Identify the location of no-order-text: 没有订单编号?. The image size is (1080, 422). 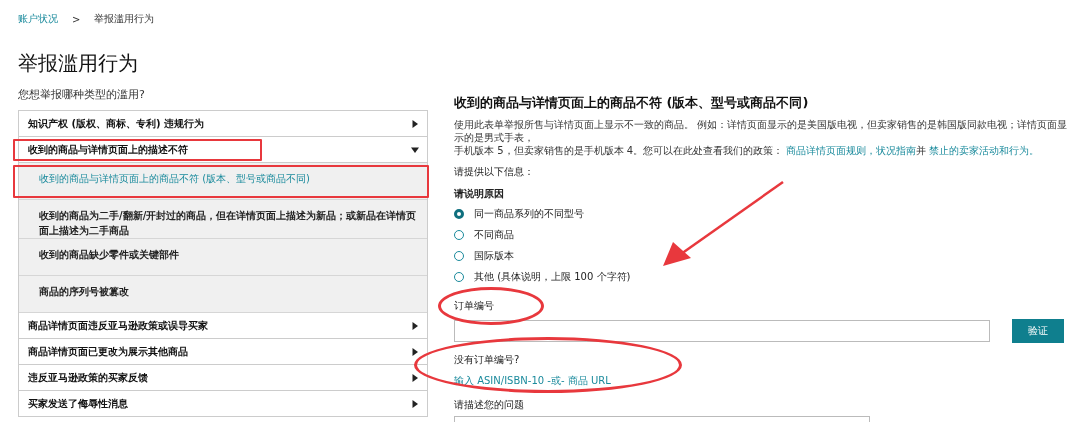
(487, 360).